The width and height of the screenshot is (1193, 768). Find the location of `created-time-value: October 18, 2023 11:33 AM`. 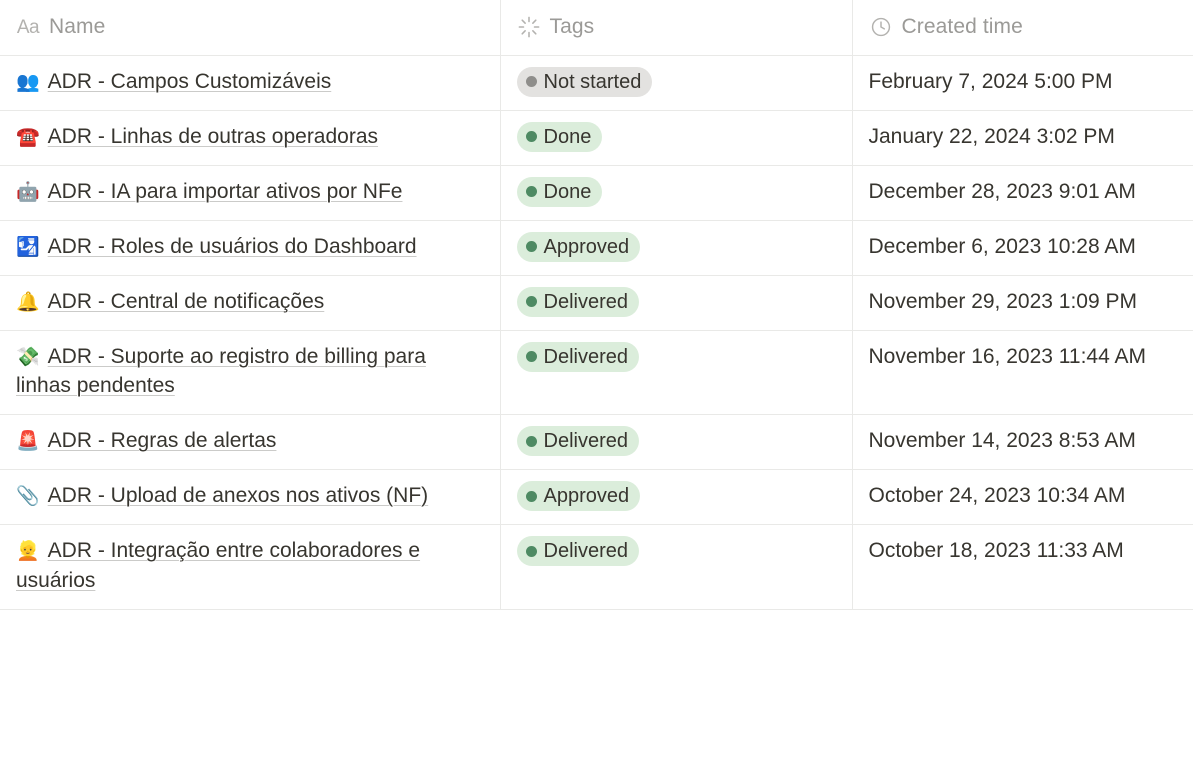

created-time-value: October 18, 2023 11:33 AM is located at coordinates (996, 551).